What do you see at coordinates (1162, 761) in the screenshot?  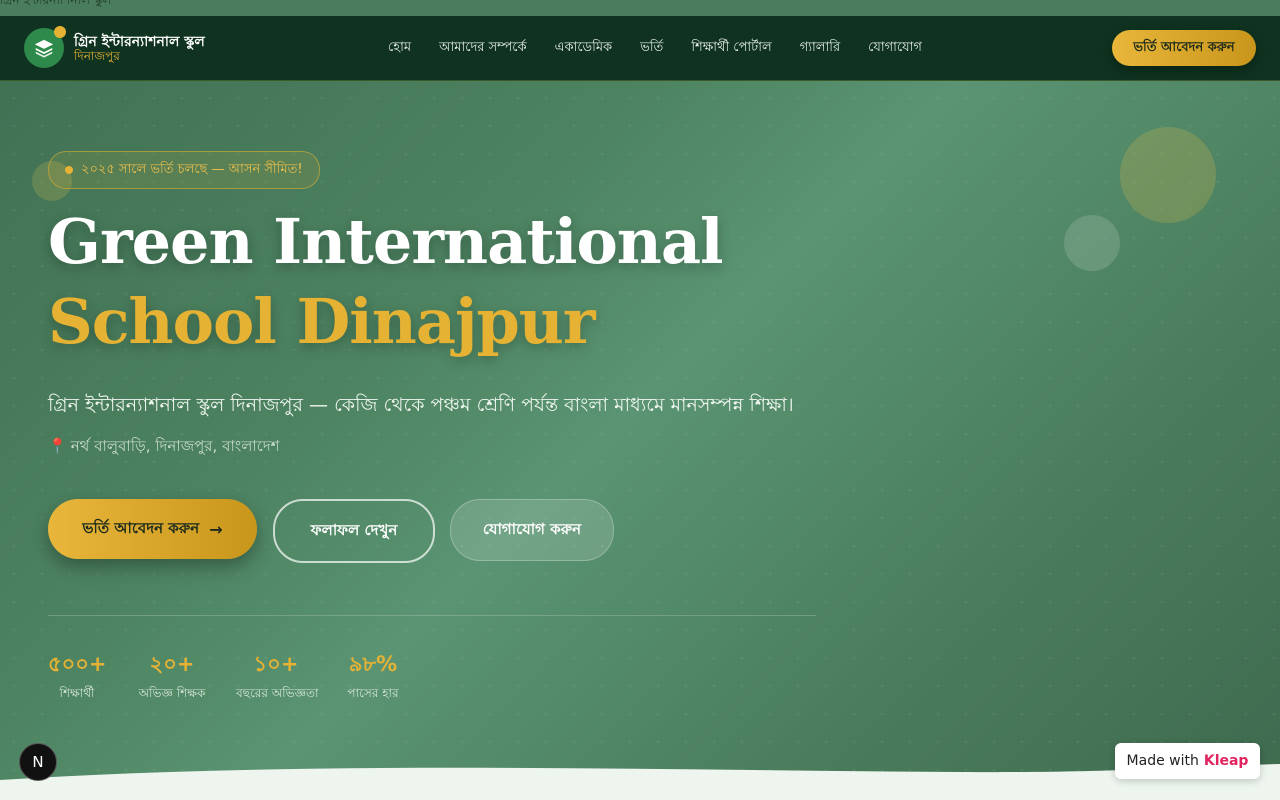 I see `made-with-text: Made with` at bounding box center [1162, 761].